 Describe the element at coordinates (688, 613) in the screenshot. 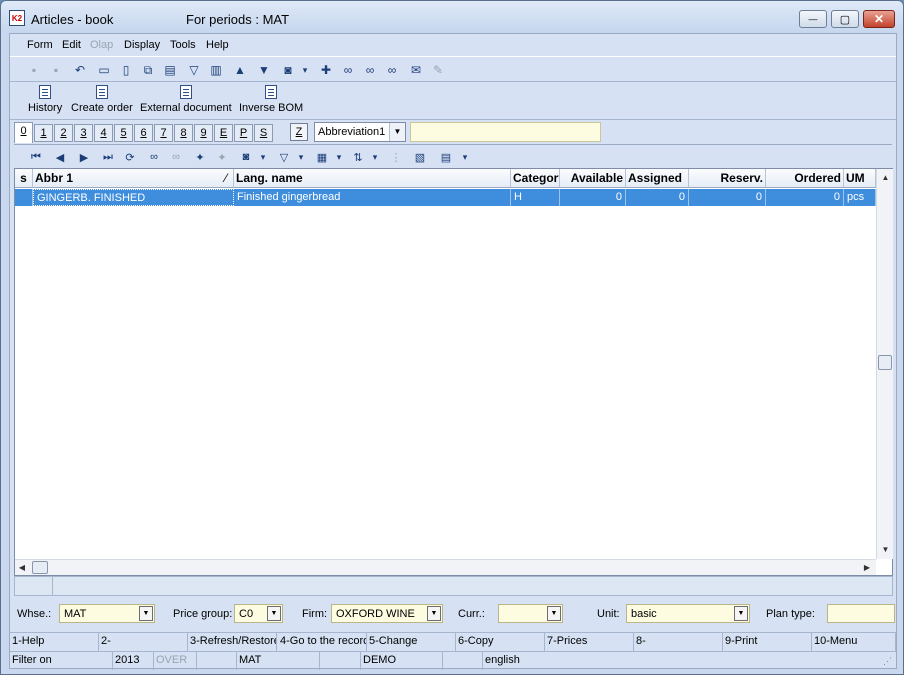

I see `unit-select: basic ▼` at that location.